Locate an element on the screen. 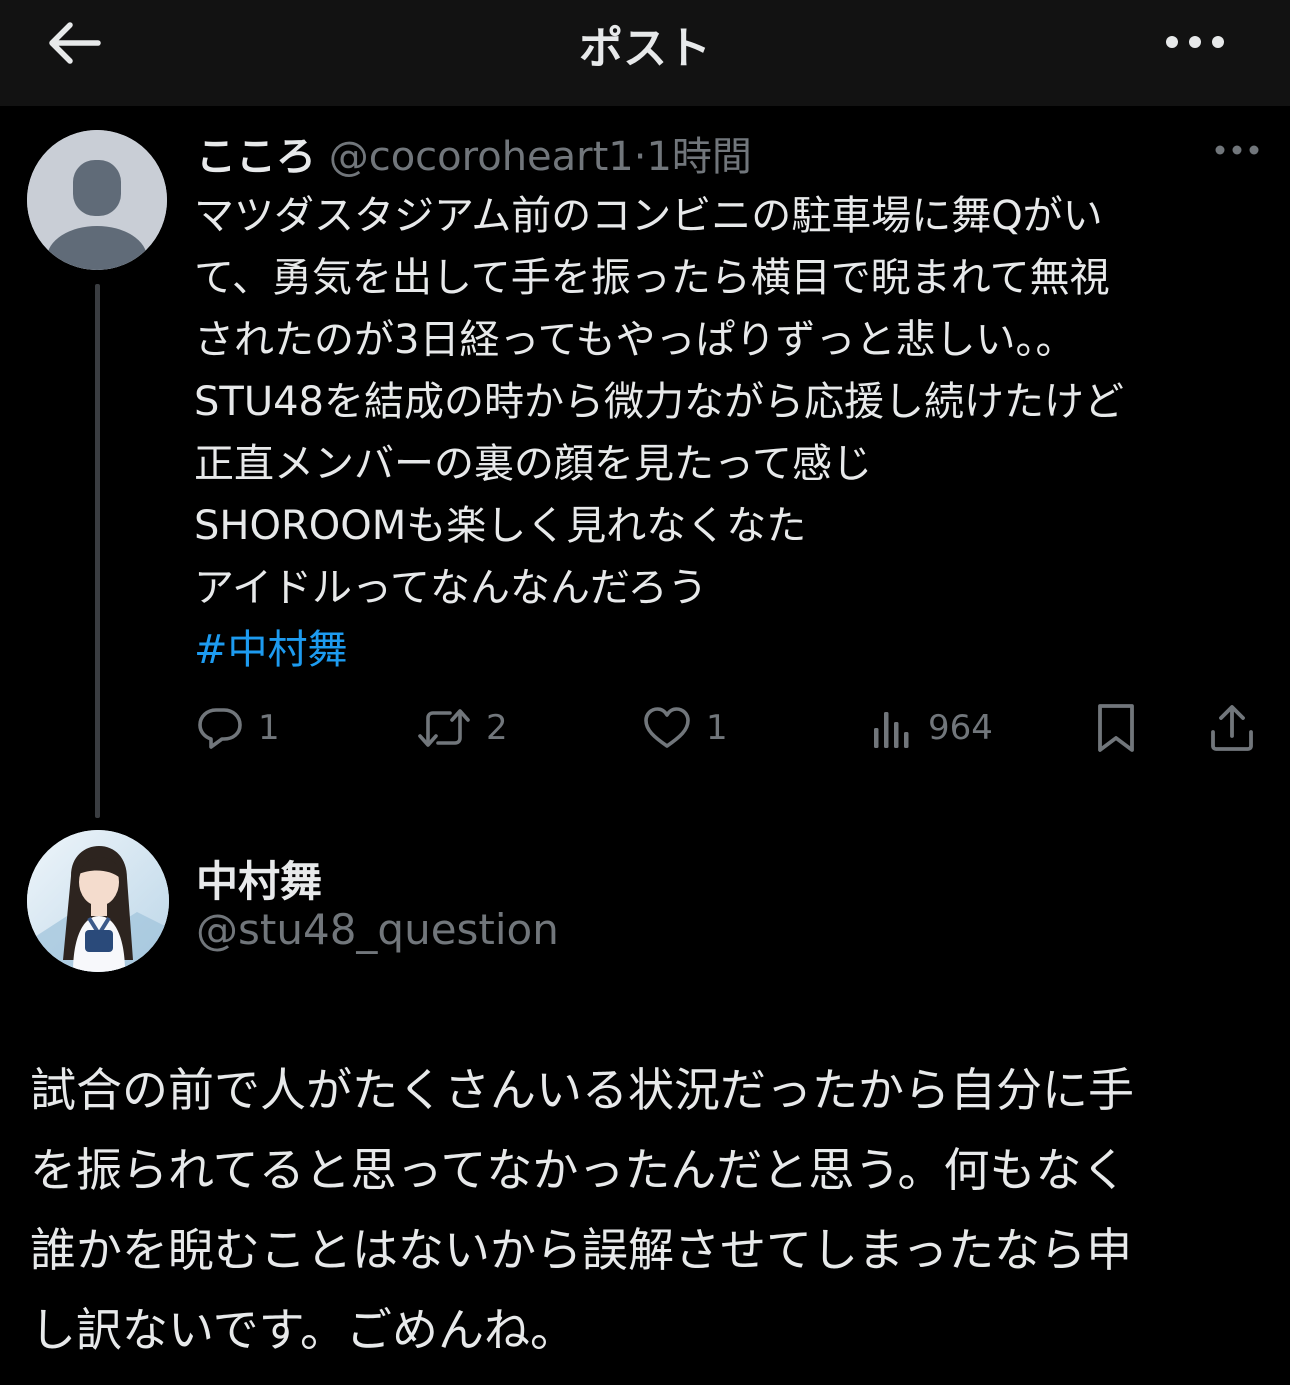 The image size is (1290, 1385). author-display-name: こころ is located at coordinates (256, 157).